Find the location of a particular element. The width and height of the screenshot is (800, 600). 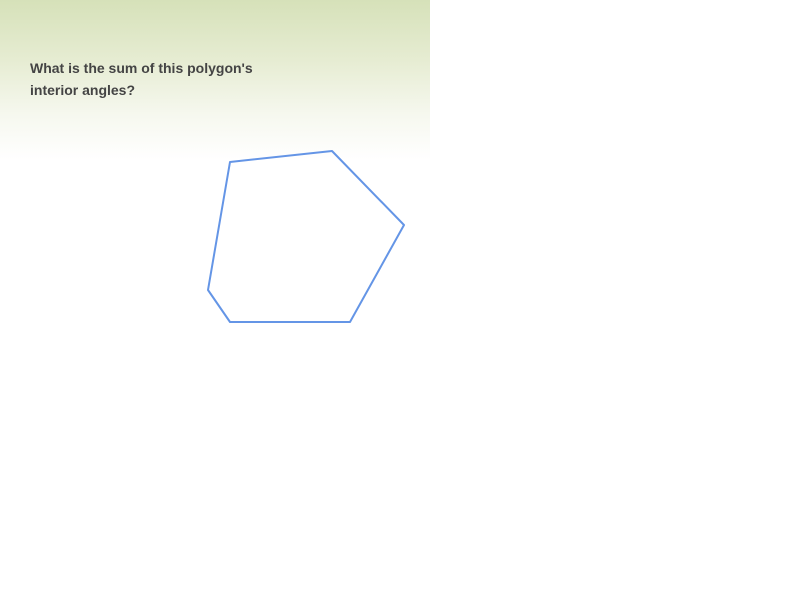

polygon-figure is located at coordinates (306, 236).